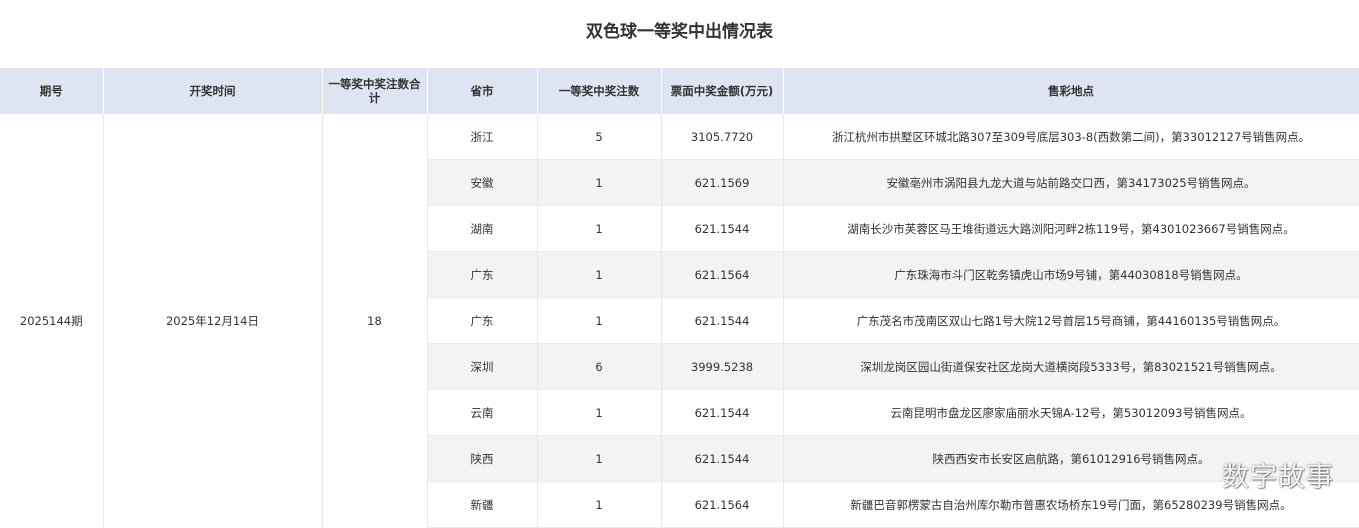  Describe the element at coordinates (599, 366) in the screenshot. I see `winners-cell: 6` at that location.